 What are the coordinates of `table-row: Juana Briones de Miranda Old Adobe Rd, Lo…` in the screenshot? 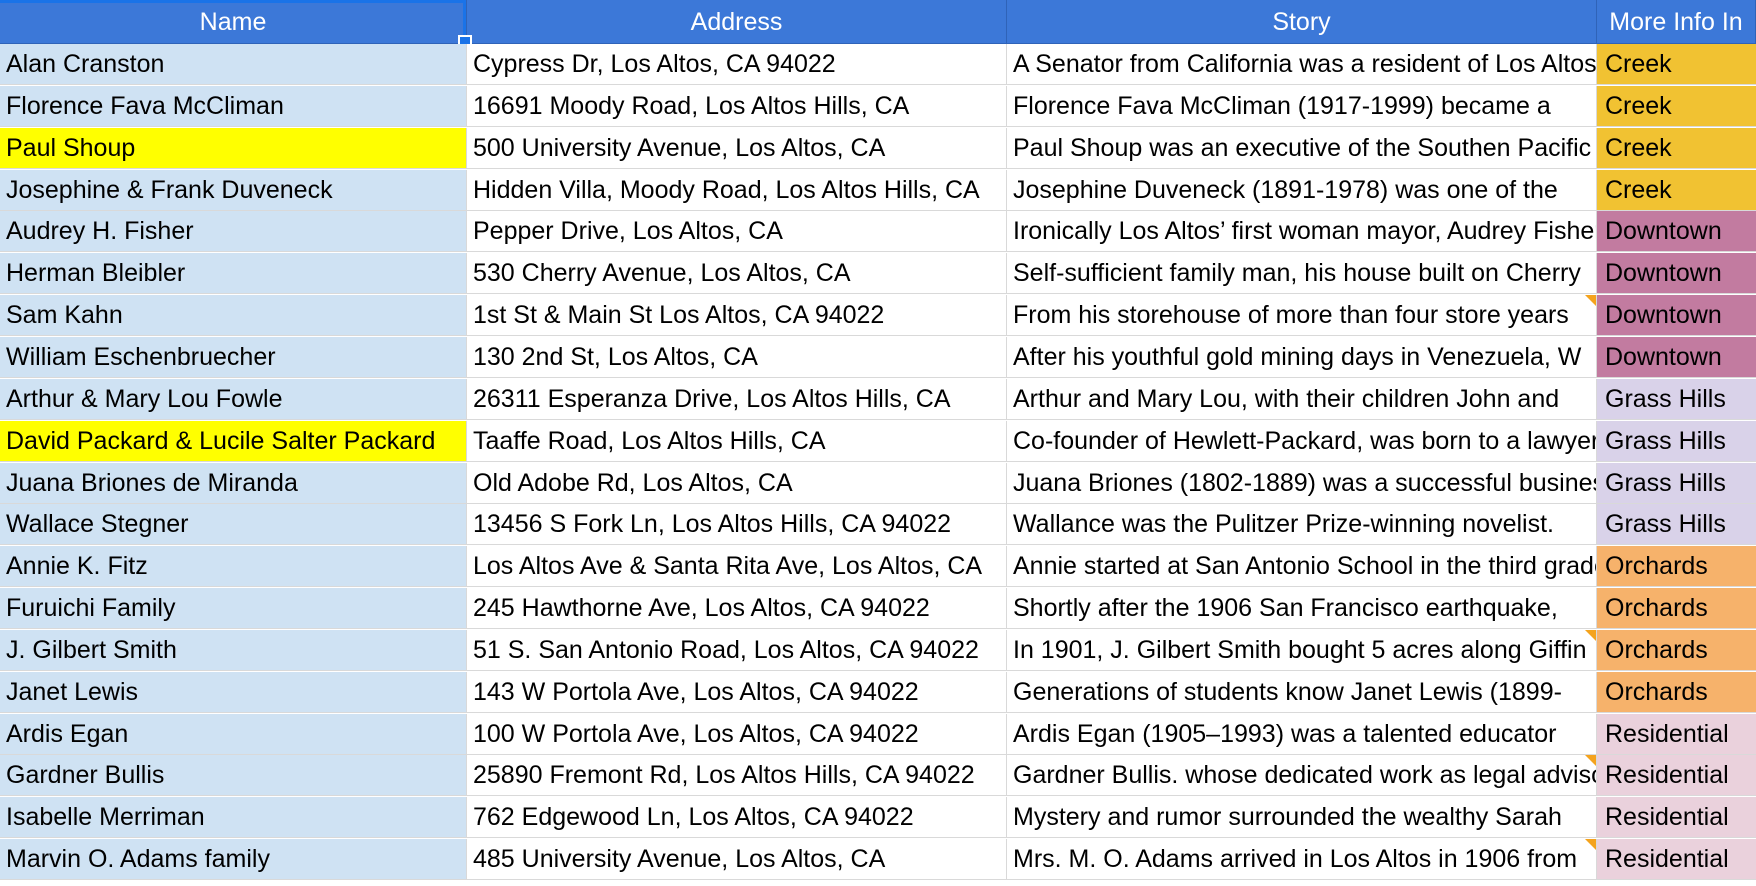 It's located at (878, 483).